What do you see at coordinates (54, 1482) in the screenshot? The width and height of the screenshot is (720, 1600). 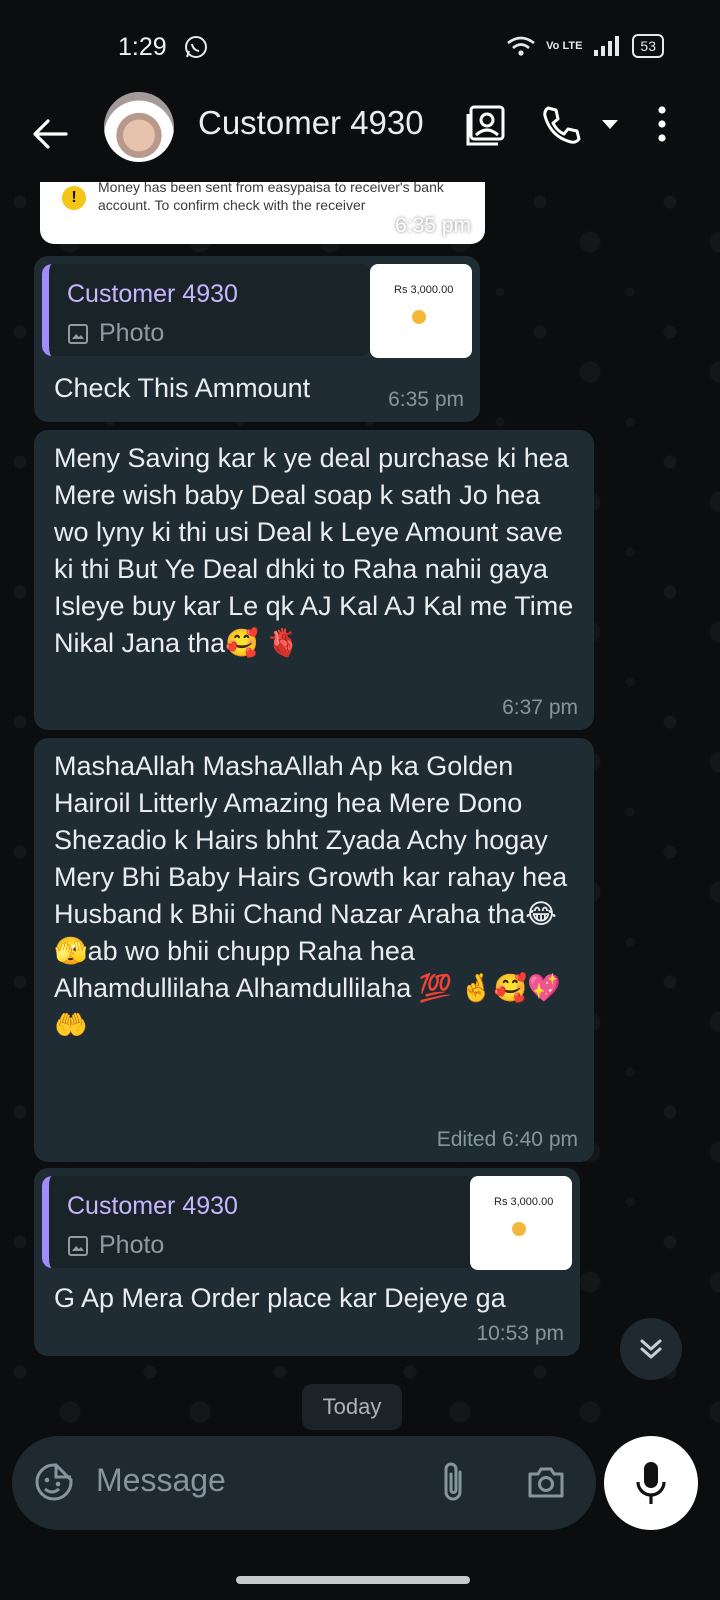 I see `sticker-icon` at bounding box center [54, 1482].